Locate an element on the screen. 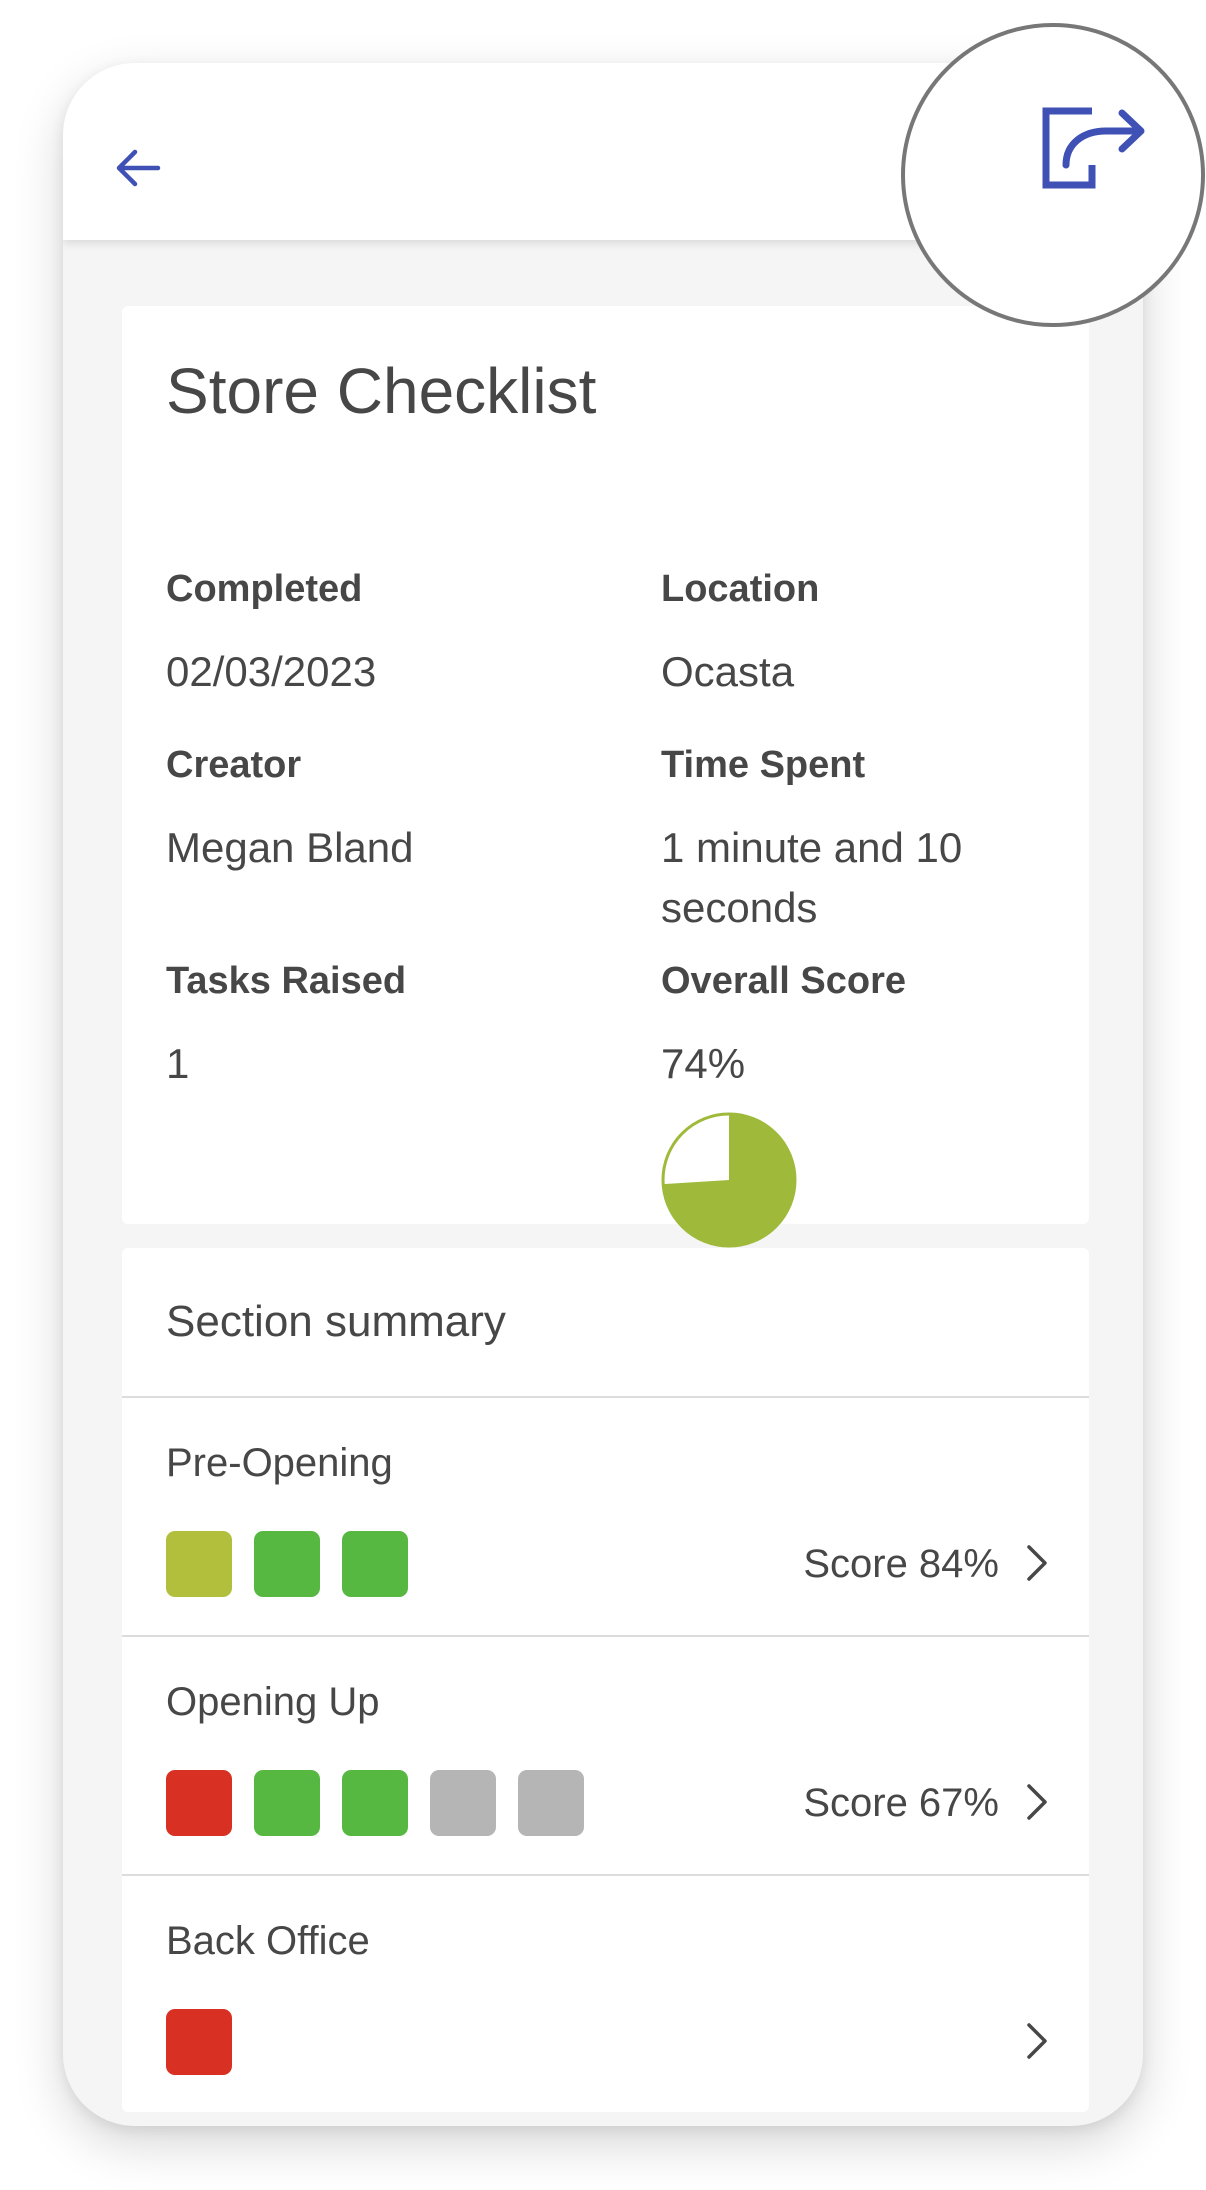 The width and height of the screenshot is (1206, 2190). arrow-left-icon is located at coordinates (138, 168).